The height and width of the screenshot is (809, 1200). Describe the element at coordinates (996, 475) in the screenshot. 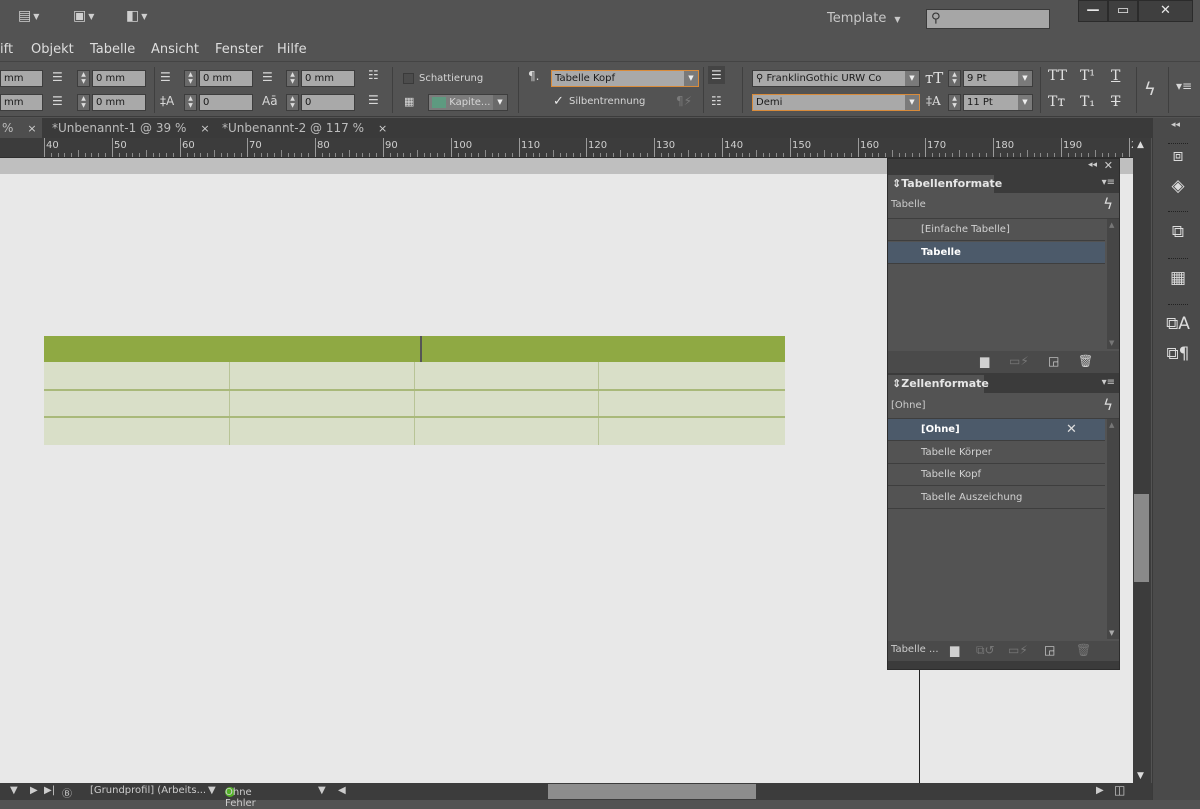

I see `cell-style-item: Tabelle Kopf` at that location.